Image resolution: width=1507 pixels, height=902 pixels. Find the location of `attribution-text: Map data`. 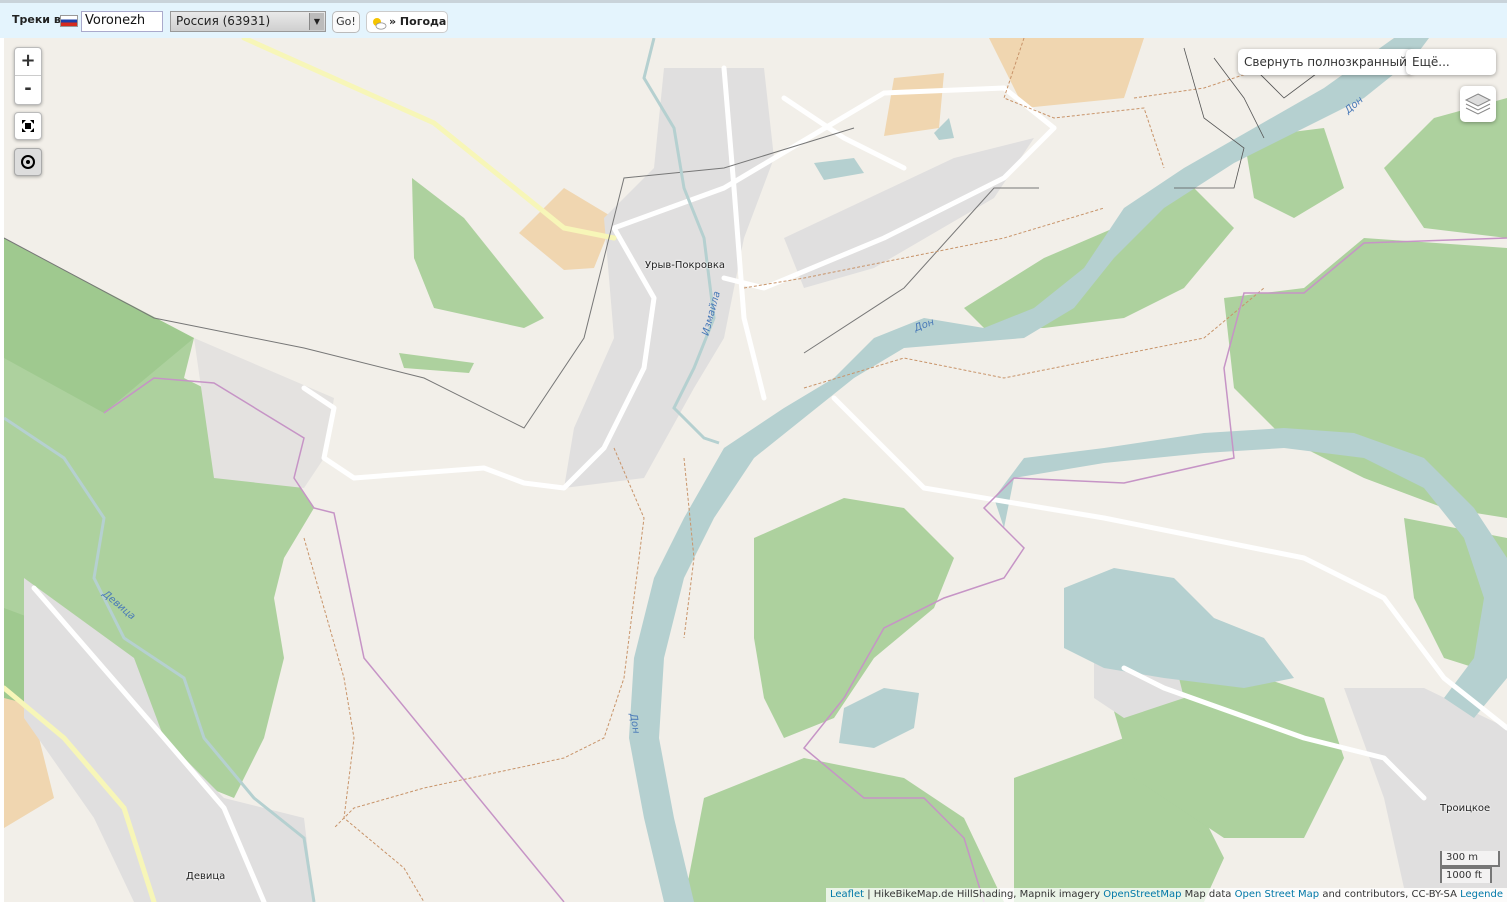

attribution-text: Map data is located at coordinates (1208, 894).